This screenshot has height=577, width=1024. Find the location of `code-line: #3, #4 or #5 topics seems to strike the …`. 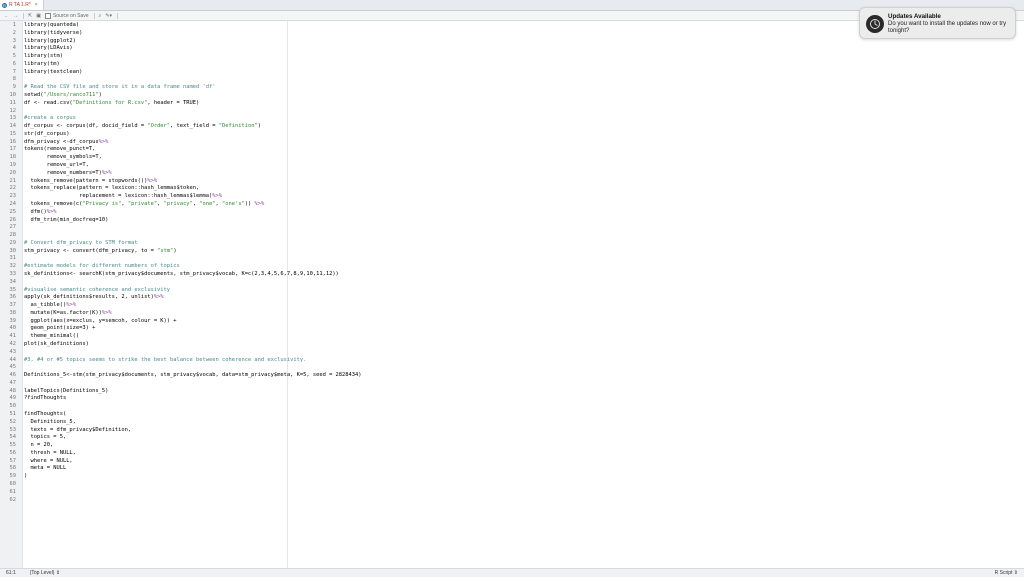

code-line: #3, #4 or #5 topics seems to strike the … is located at coordinates (165, 361).